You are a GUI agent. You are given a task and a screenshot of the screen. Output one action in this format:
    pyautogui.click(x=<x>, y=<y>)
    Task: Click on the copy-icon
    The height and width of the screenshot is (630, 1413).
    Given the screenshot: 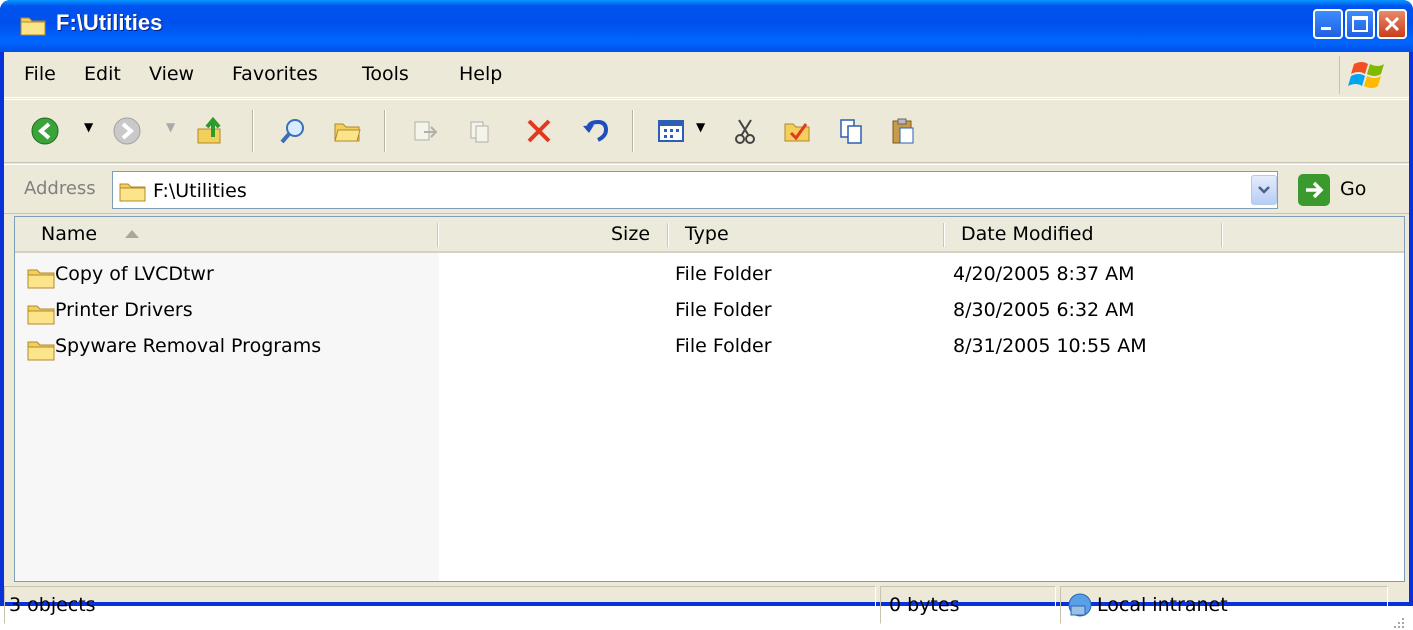 What is the action you would take?
    pyautogui.click(x=851, y=131)
    